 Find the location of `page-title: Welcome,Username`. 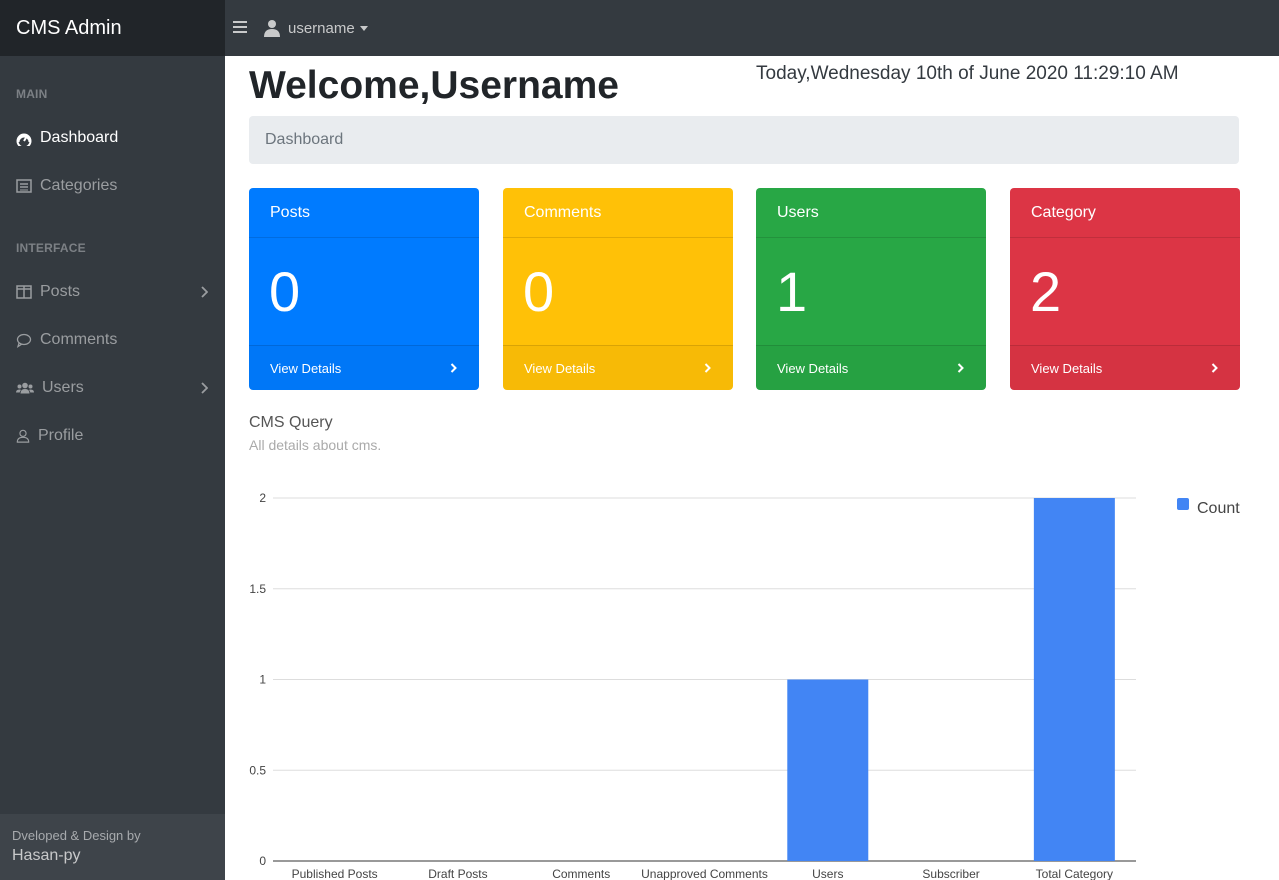

page-title: Welcome,Username is located at coordinates (434, 85).